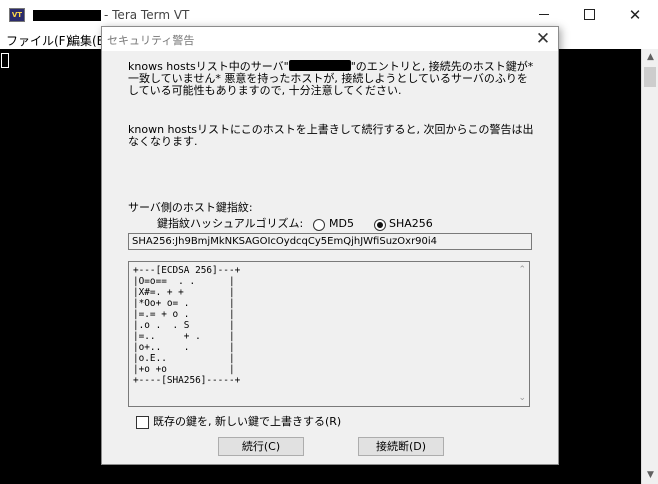 Image resolution: width=658 pixels, height=484 pixels. I want to click on hash-algorithm-label: 鍵指紋ハッシュアルゴリズム:, so click(230, 223).